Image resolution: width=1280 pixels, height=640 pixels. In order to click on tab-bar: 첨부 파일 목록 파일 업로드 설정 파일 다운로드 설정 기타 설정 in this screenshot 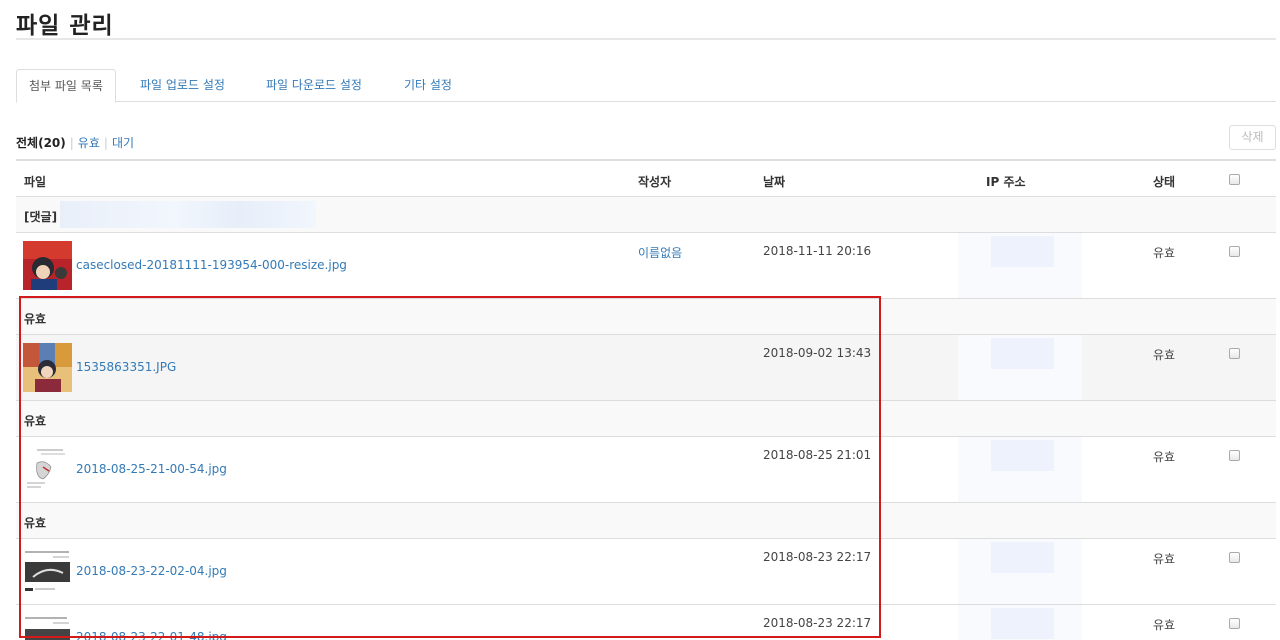, I will do `click(646, 86)`.